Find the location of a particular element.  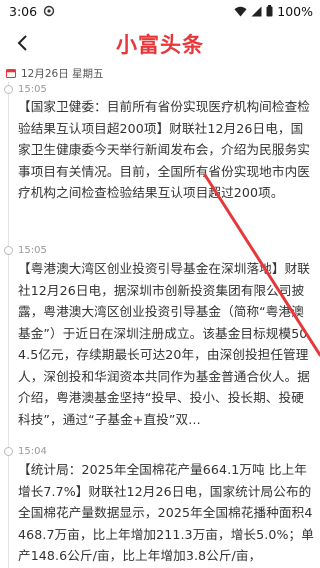

signal-icon is located at coordinates (256, 11).